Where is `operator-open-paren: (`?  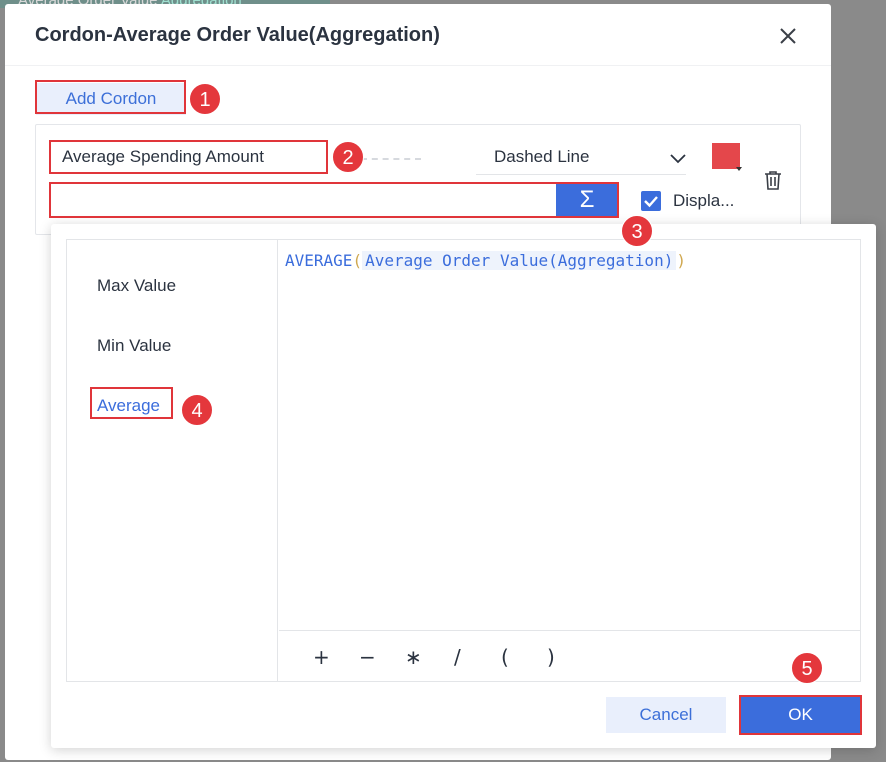 operator-open-paren: ( is located at coordinates (505, 657).